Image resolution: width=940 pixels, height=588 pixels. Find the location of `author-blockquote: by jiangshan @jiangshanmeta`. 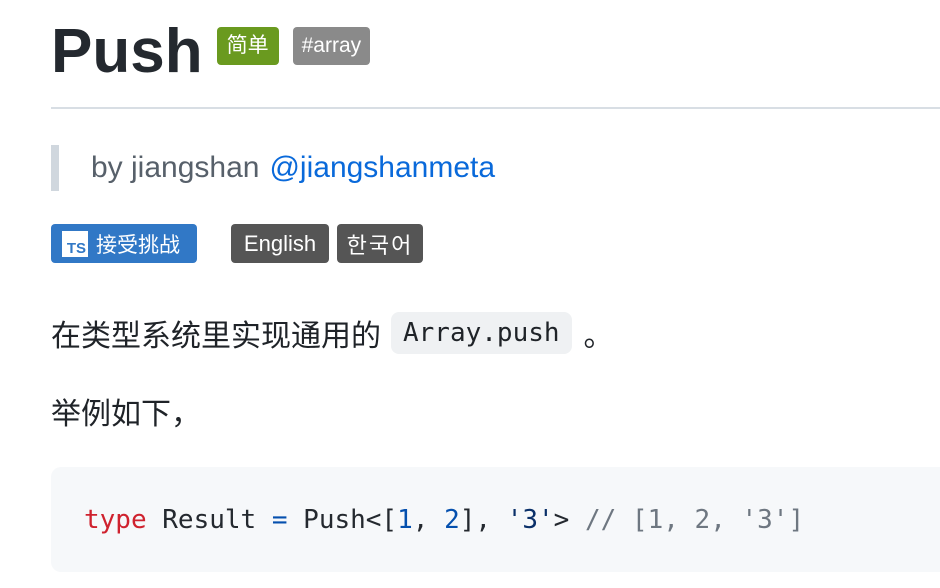

author-blockquote: by jiangshan @jiangshanmeta is located at coordinates (273, 168).